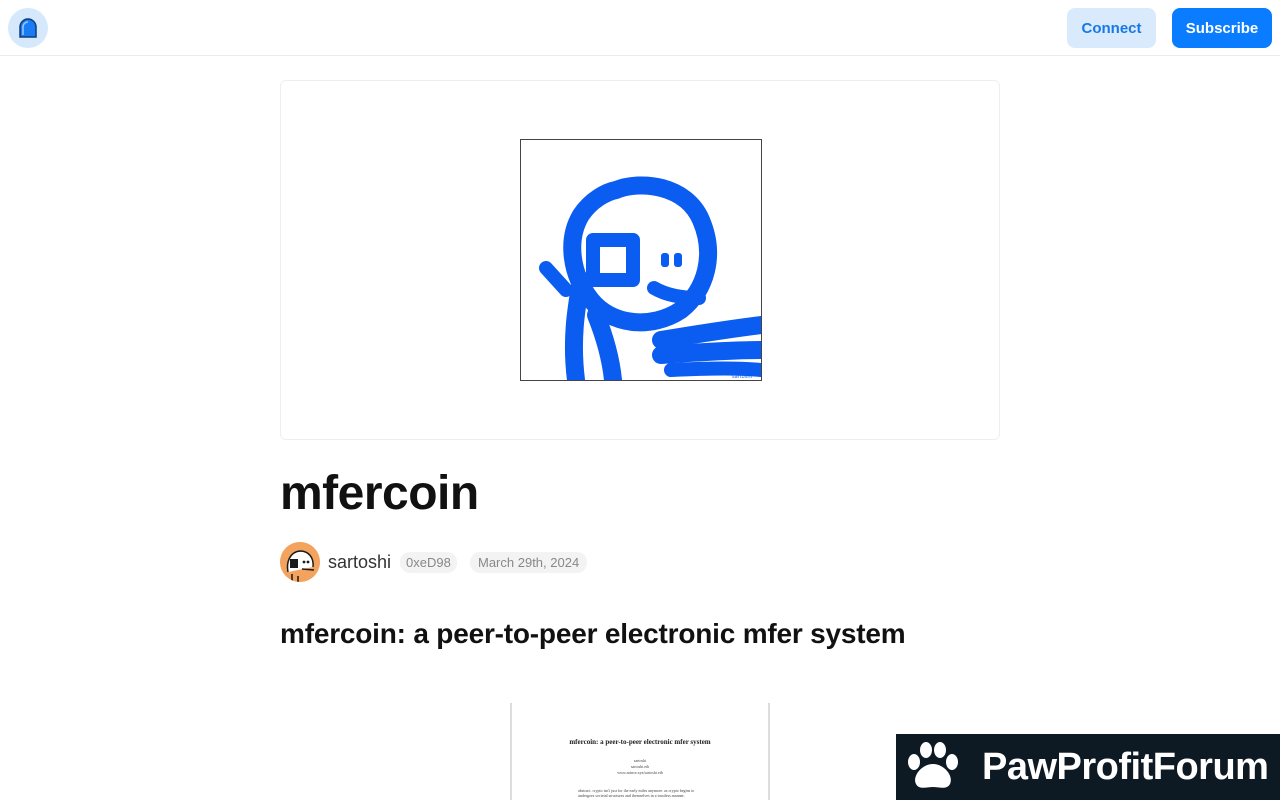 Image resolution: width=1280 pixels, height=800 pixels. What do you see at coordinates (529, 562) in the screenshot?
I see `publish-date-badge: March 29th, 2024` at bounding box center [529, 562].